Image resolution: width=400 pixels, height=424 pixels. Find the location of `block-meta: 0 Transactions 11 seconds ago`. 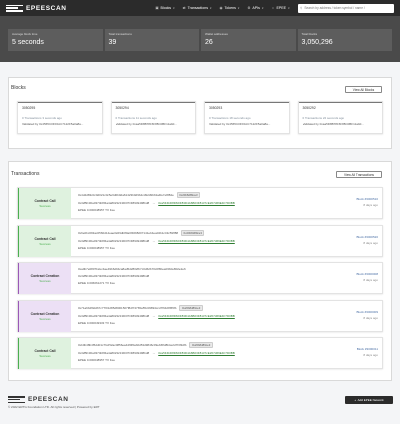

block-meta: 0 Transactions 11 seconds ago is located at coordinates (136, 118).